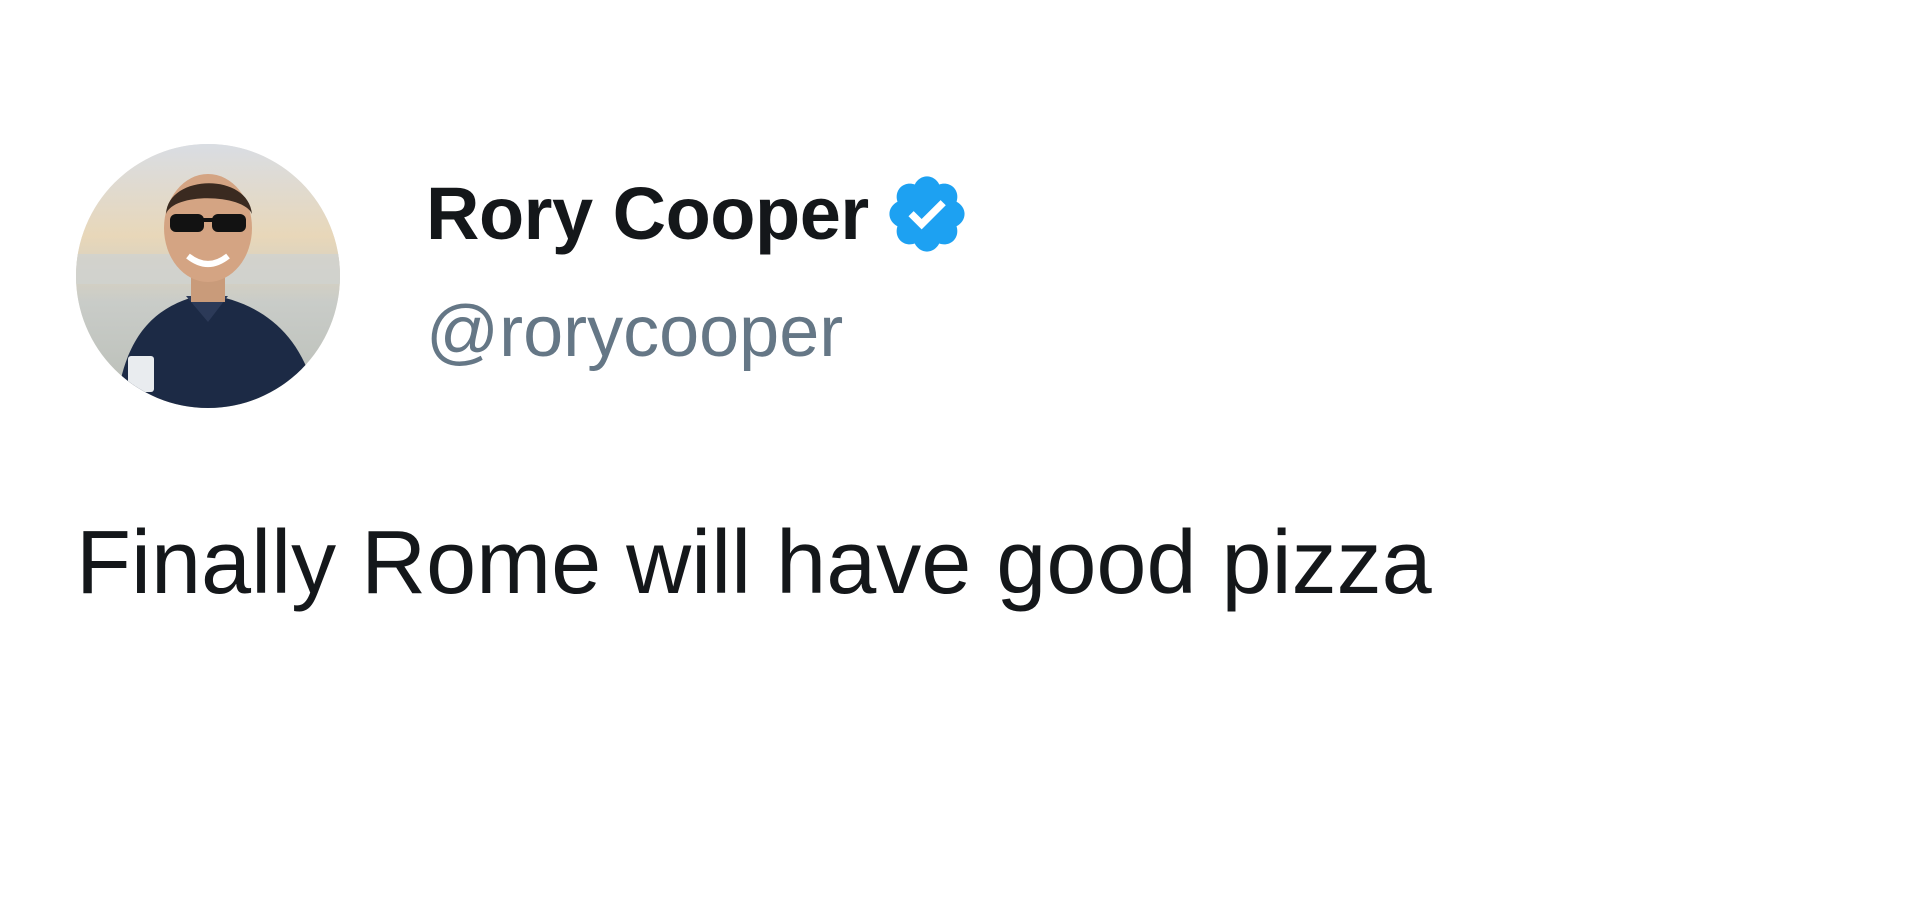  I want to click on author-display-name: Rory Cooper, so click(647, 214).